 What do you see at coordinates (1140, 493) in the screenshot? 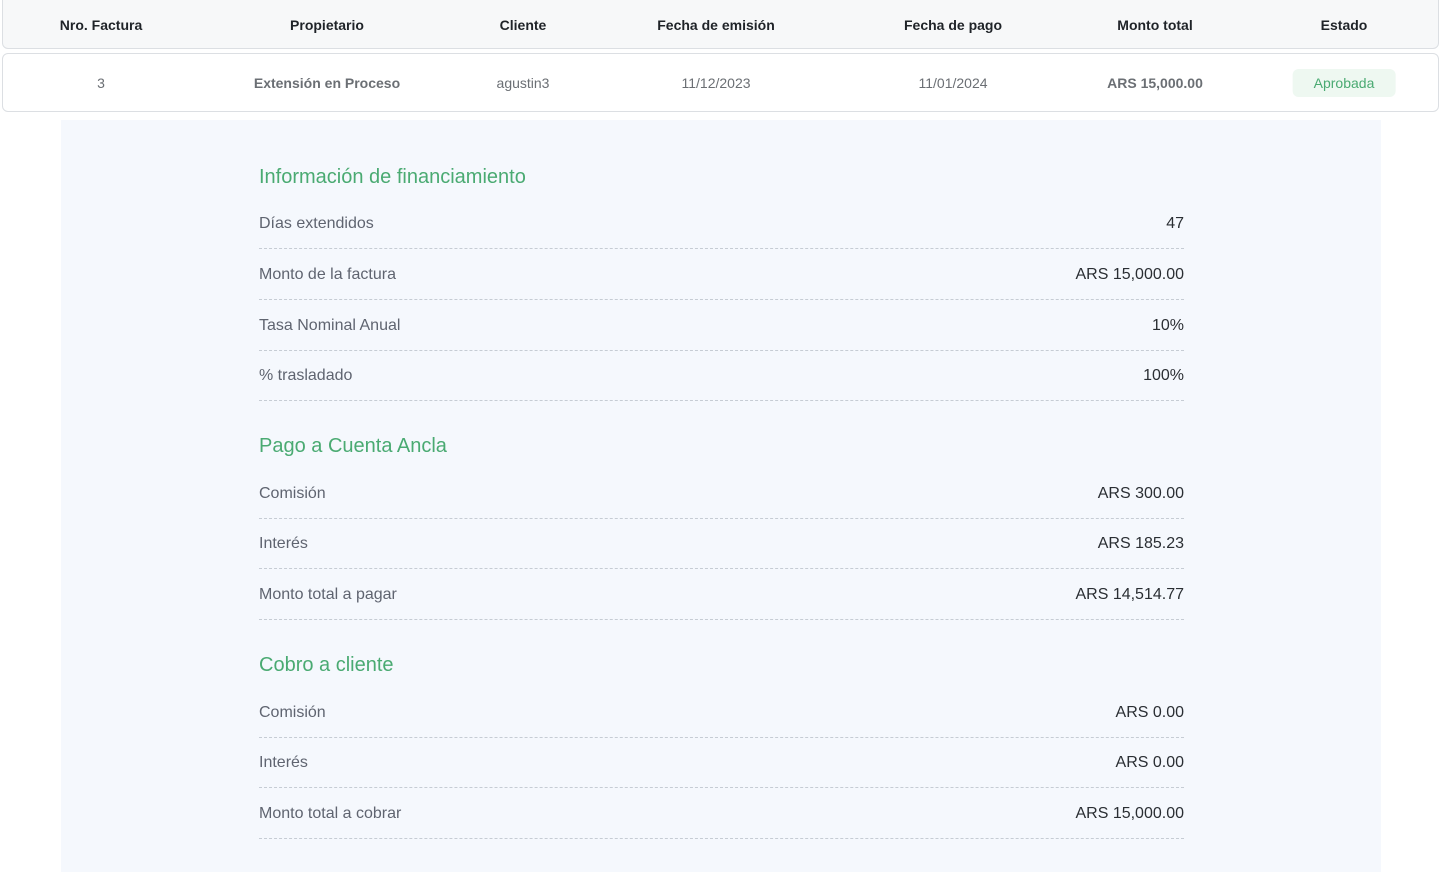
I see `detail-value: ARS 300.00` at bounding box center [1140, 493].